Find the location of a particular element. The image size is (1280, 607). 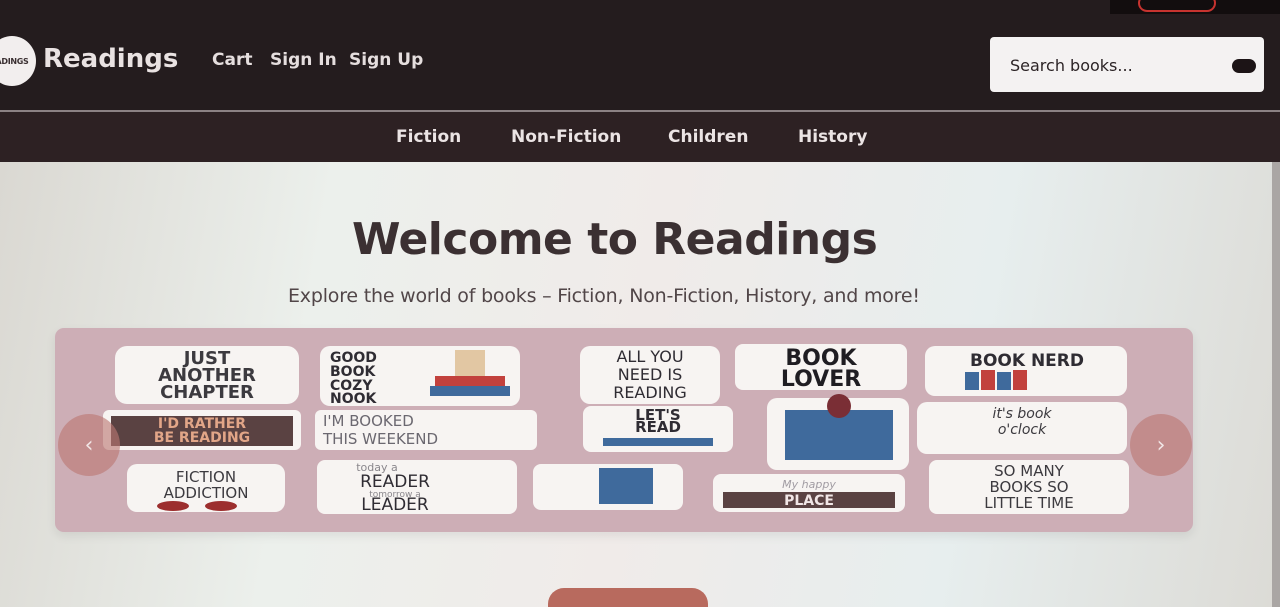

sticker-text: I'M BOOKED is located at coordinates (368, 421).